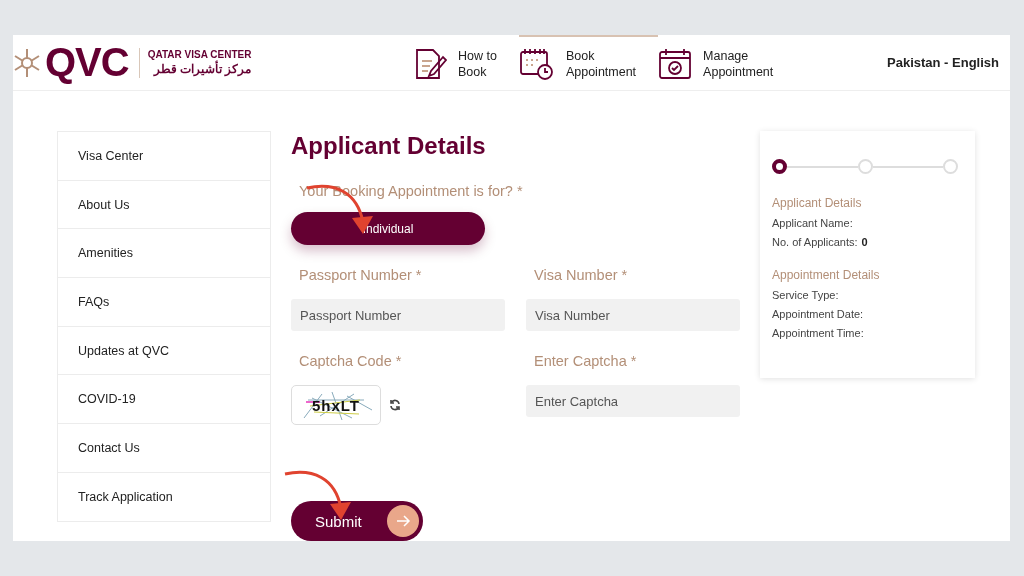 This screenshot has width=1024, height=576. What do you see at coordinates (87, 62) in the screenshot?
I see `logo-wordmark: QVC` at bounding box center [87, 62].